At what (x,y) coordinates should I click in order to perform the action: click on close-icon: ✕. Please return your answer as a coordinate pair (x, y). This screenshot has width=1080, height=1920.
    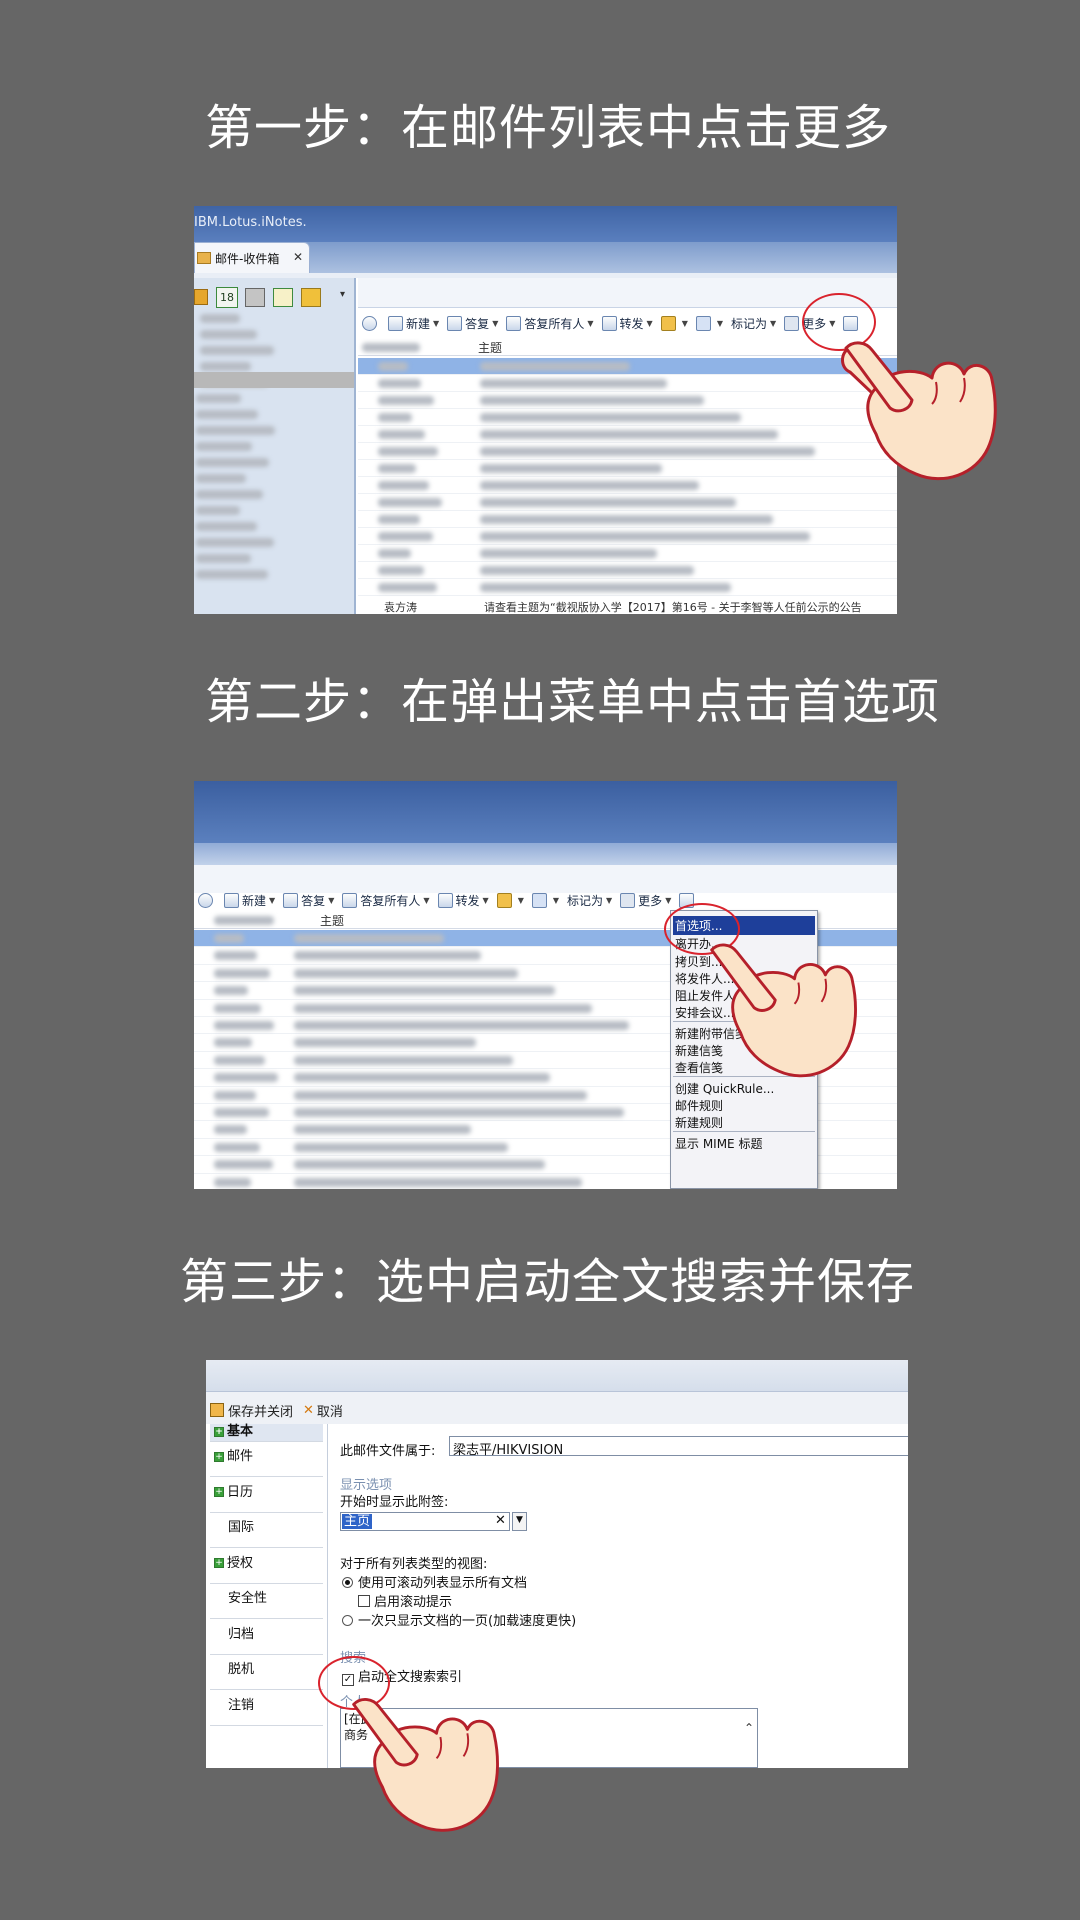
    Looking at the image, I should click on (298, 257).